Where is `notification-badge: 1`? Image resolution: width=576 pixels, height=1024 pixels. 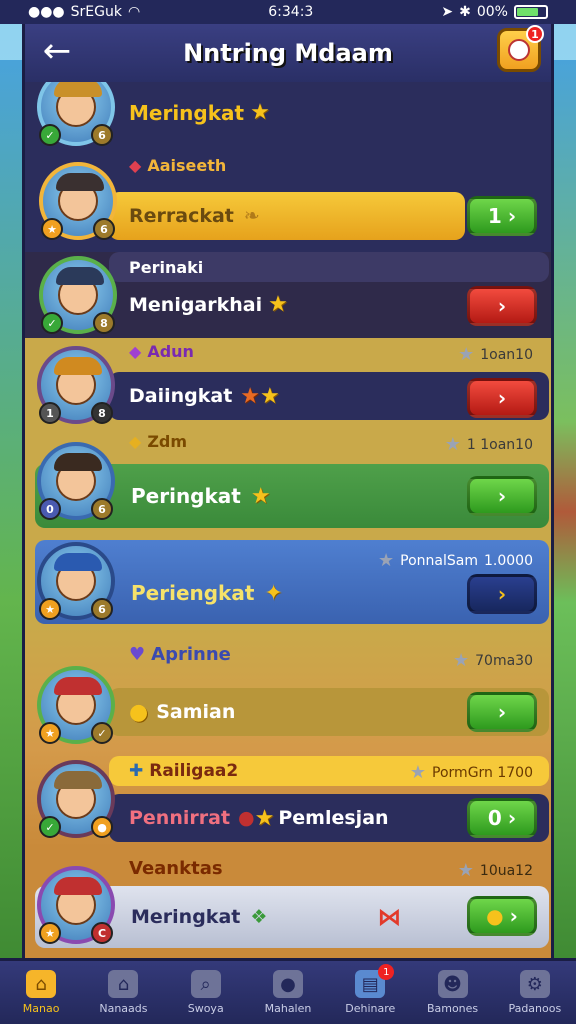 notification-badge: 1 is located at coordinates (535, 34).